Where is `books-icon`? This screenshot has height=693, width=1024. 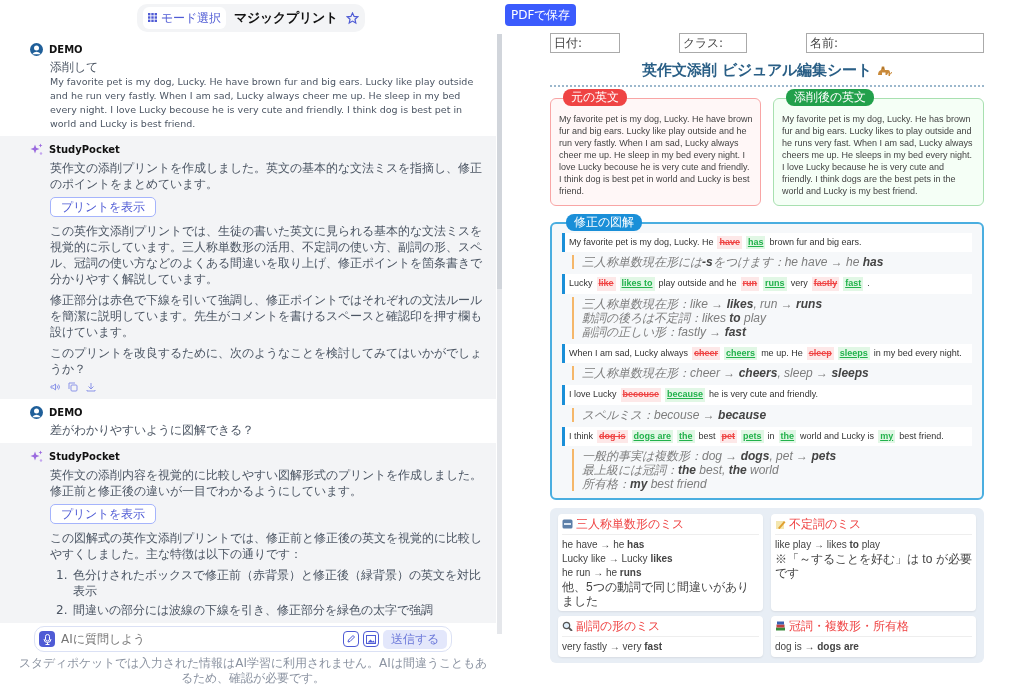 books-icon is located at coordinates (780, 626).